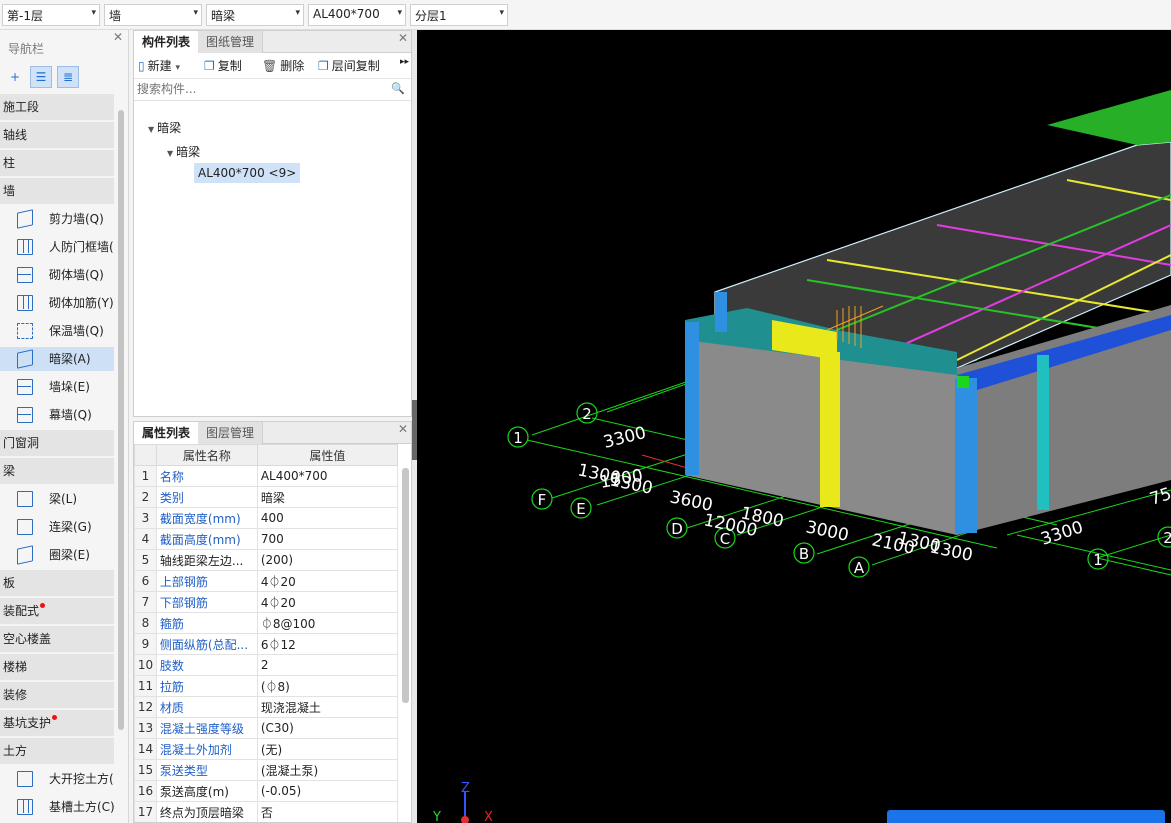 This screenshot has width=1171, height=823. Describe the element at coordinates (327, 476) in the screenshot. I see `property-value: AL400*700` at that location.